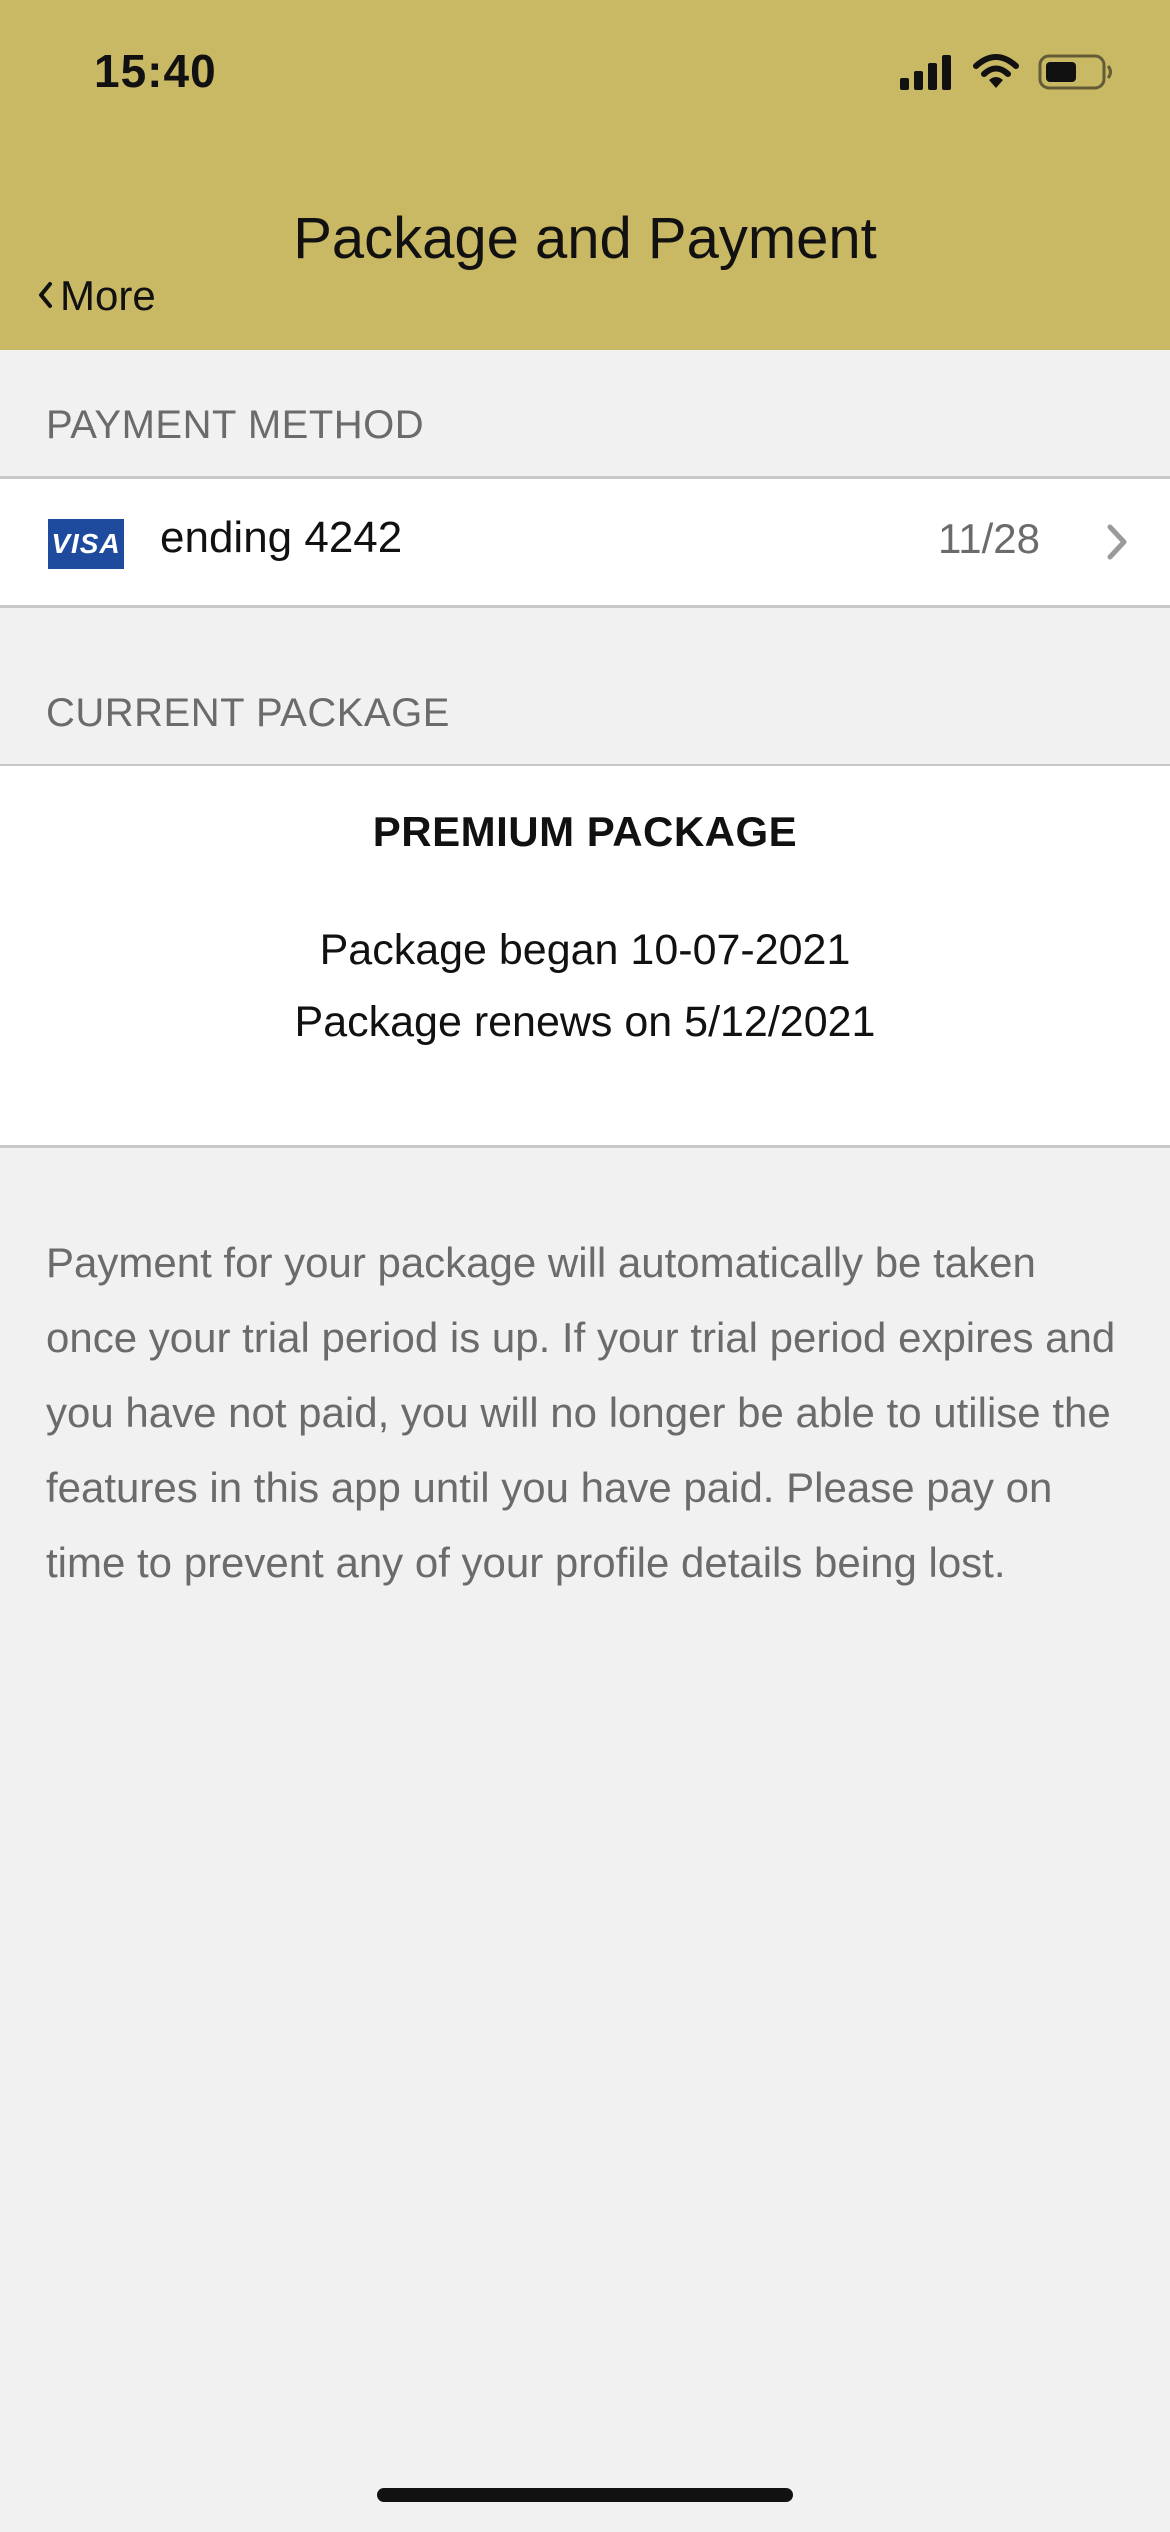 The image size is (1170, 2532). Describe the element at coordinates (108, 295) in the screenshot. I see `back-button-label: More` at that location.